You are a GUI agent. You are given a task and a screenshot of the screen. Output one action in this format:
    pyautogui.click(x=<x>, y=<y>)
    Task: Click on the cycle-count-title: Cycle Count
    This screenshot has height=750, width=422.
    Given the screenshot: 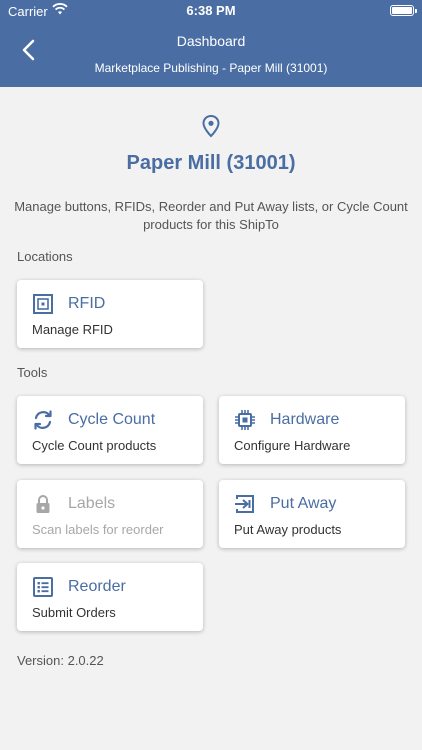 What is the action you would take?
    pyautogui.click(x=112, y=419)
    